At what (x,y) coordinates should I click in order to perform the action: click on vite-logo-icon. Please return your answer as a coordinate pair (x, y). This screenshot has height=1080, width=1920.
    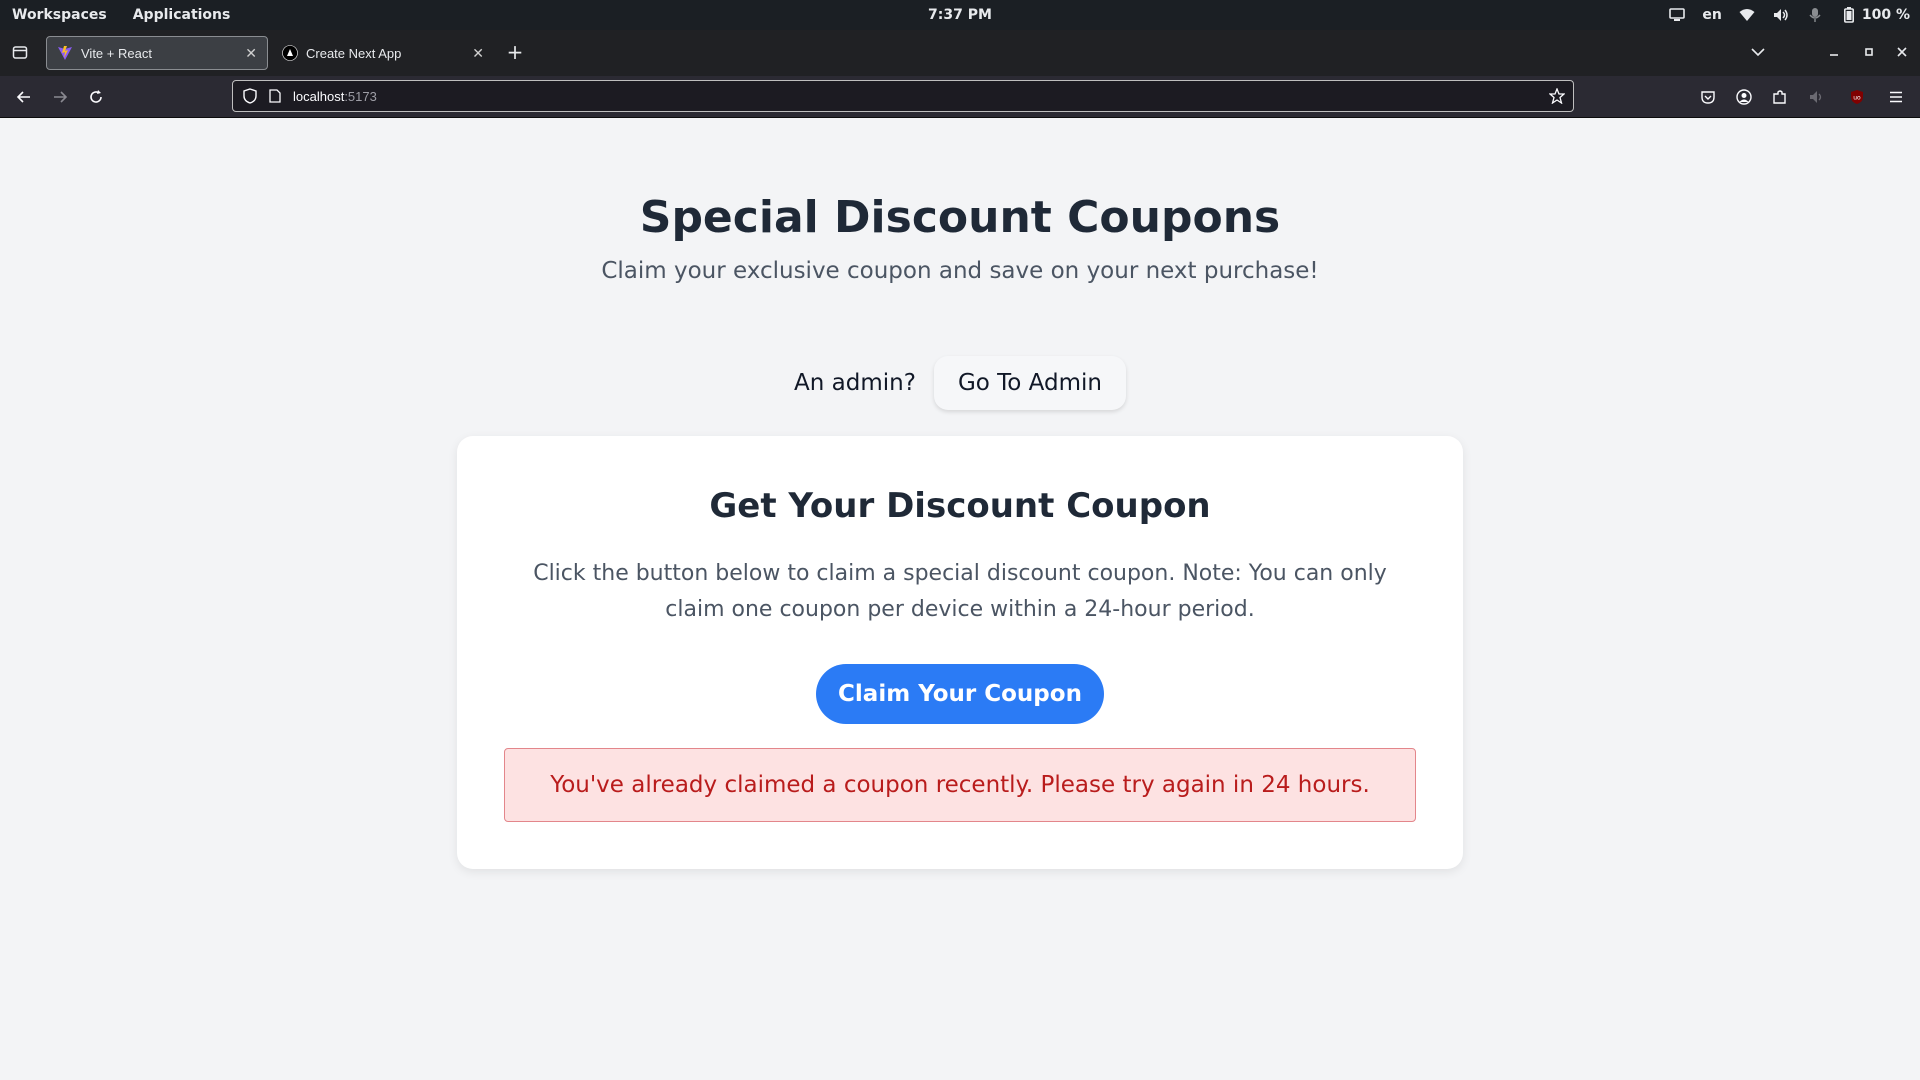
    Looking at the image, I should click on (65, 53).